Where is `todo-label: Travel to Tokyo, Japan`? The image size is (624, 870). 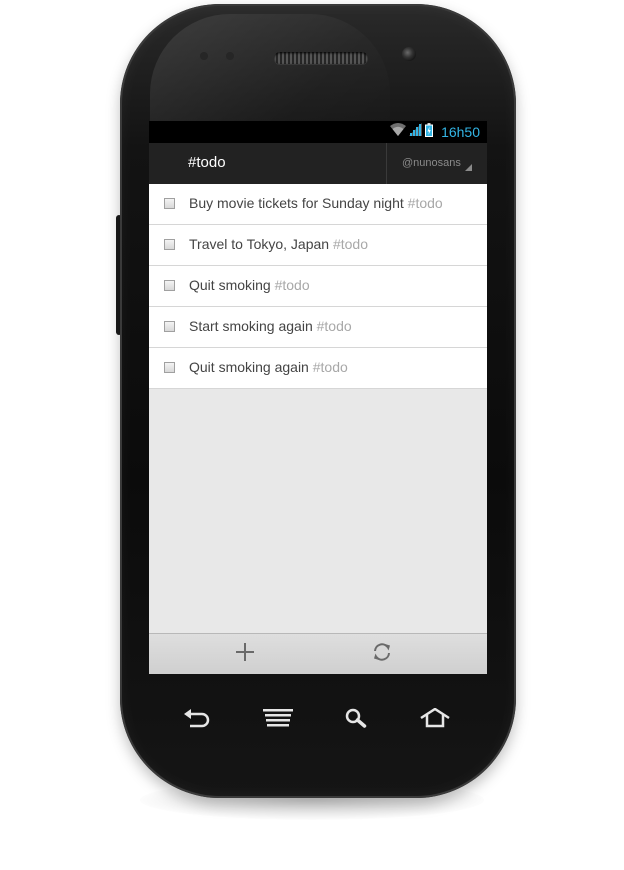
todo-label: Travel to Tokyo, Japan is located at coordinates (259, 244).